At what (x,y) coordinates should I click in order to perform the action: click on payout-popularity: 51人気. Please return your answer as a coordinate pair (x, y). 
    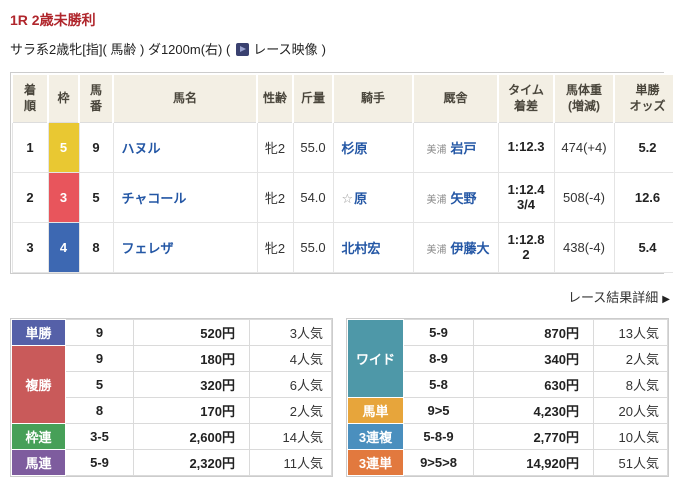
    Looking at the image, I should click on (630, 462).